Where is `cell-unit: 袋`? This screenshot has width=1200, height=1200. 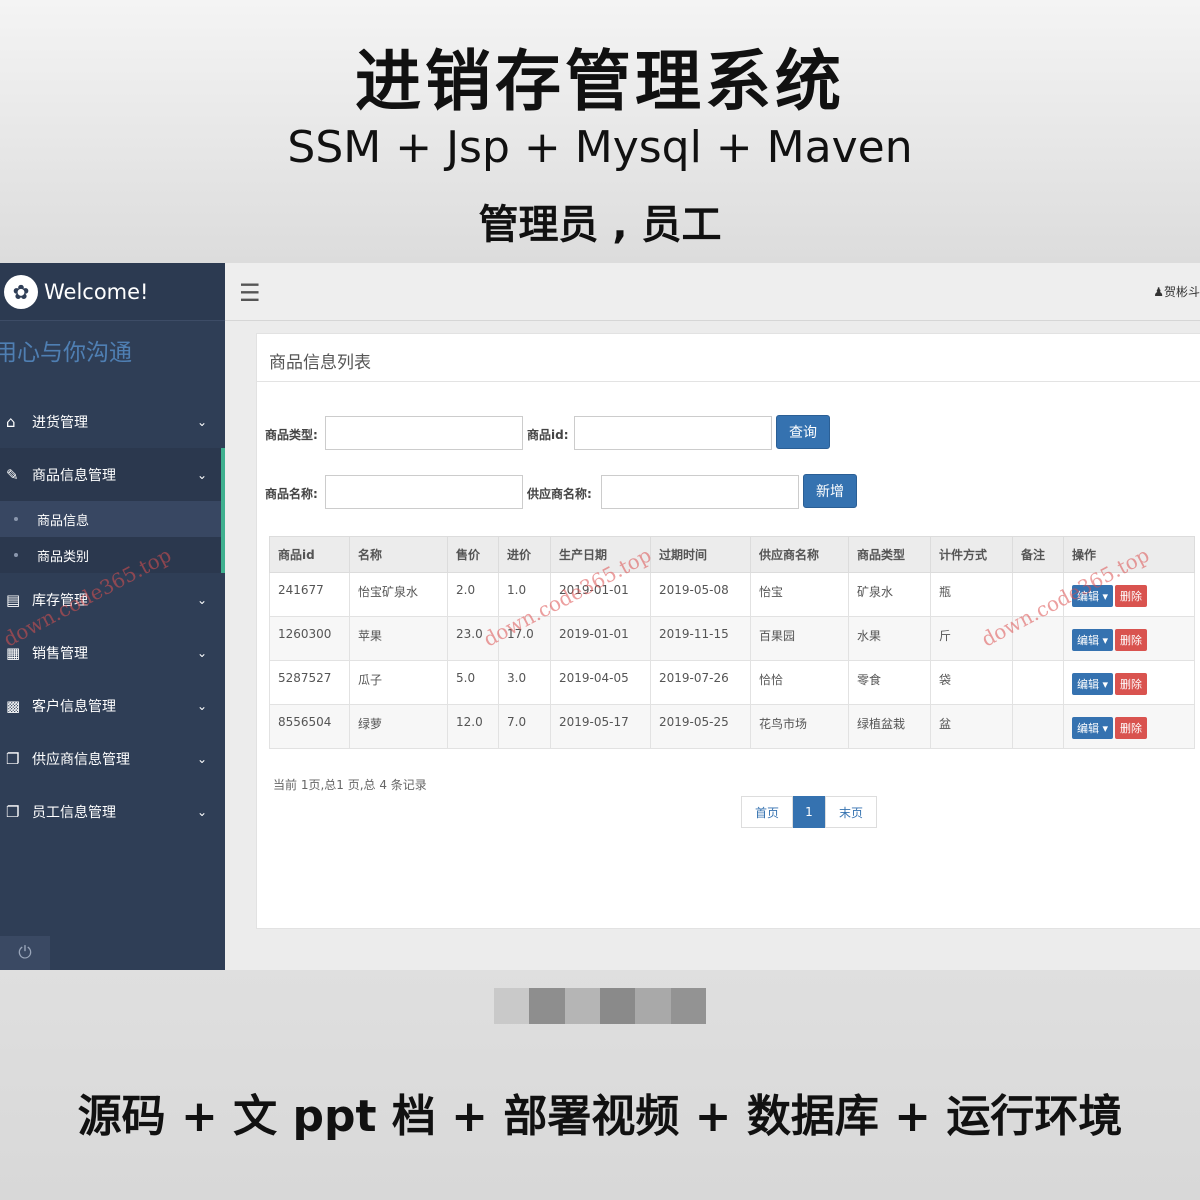
cell-unit: 袋 is located at coordinates (971, 682).